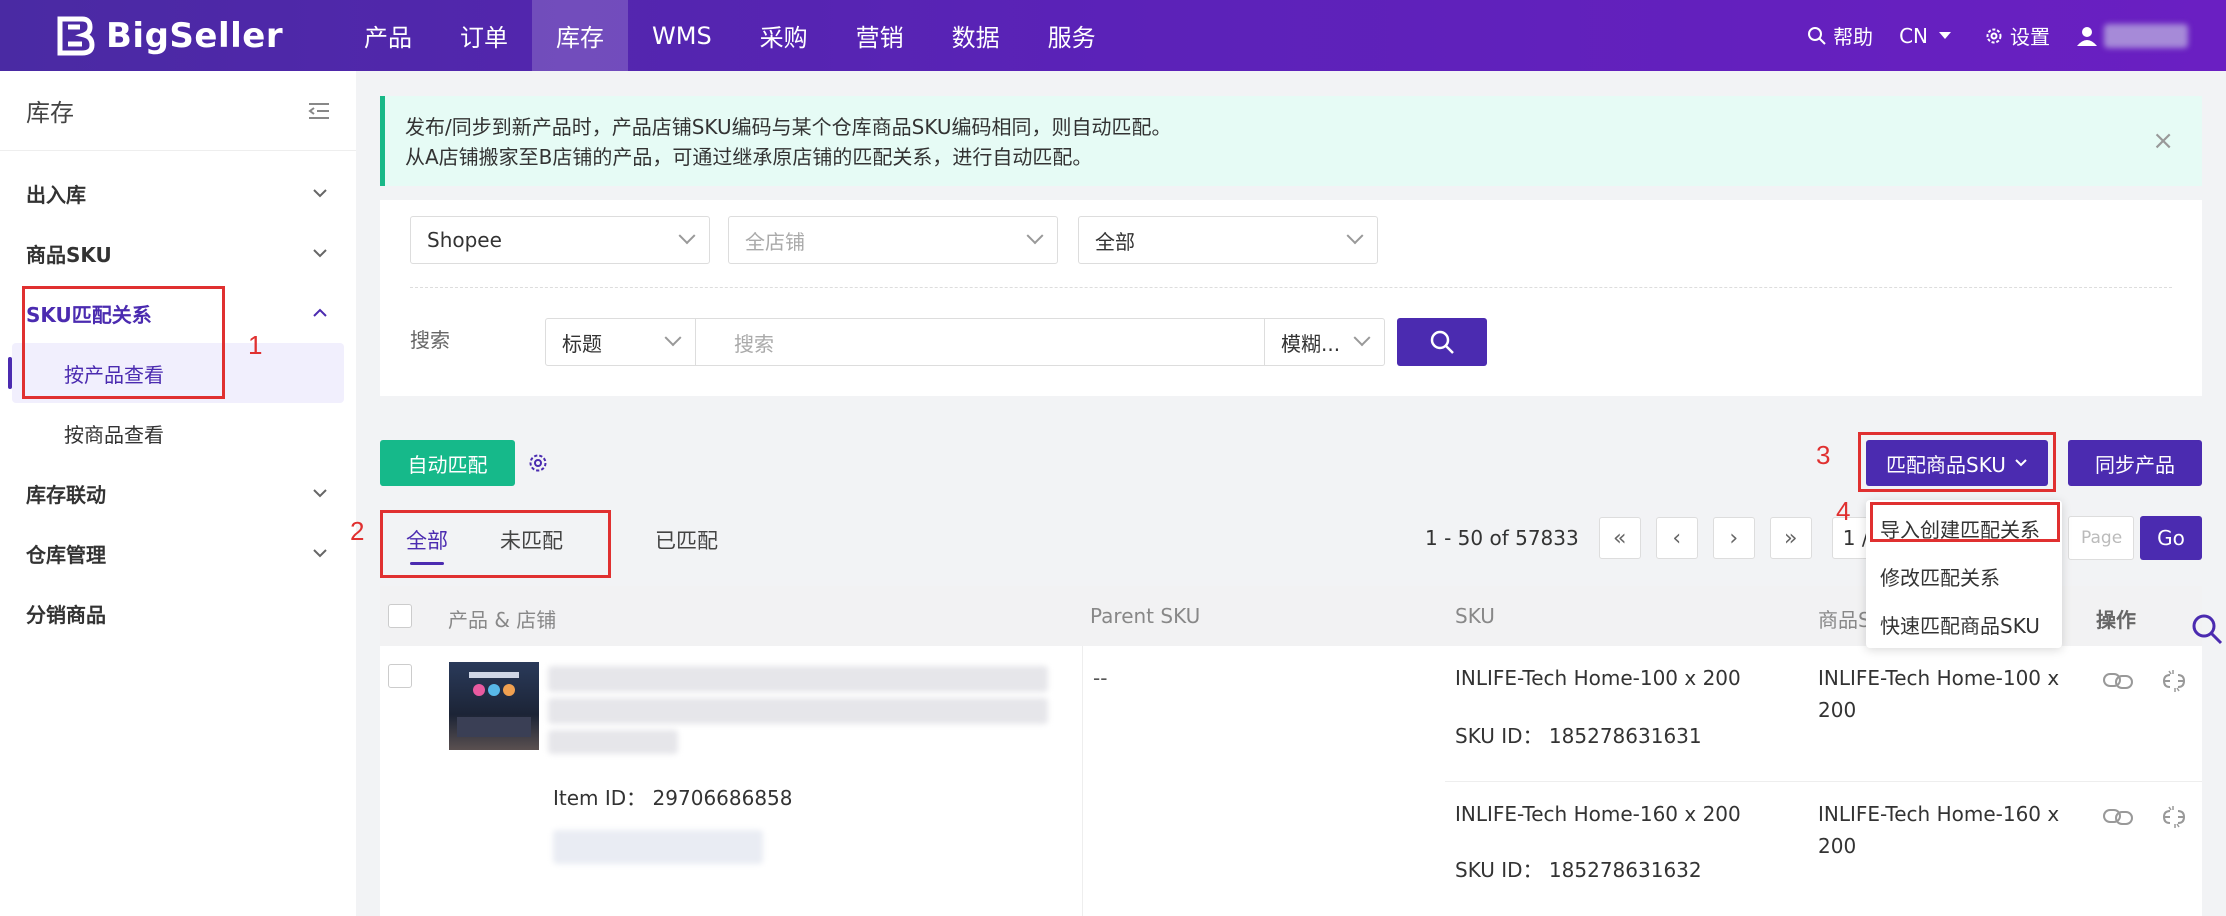 The height and width of the screenshot is (916, 2226). What do you see at coordinates (56, 194) in the screenshot?
I see `sidebar-item-label: 出入库` at bounding box center [56, 194].